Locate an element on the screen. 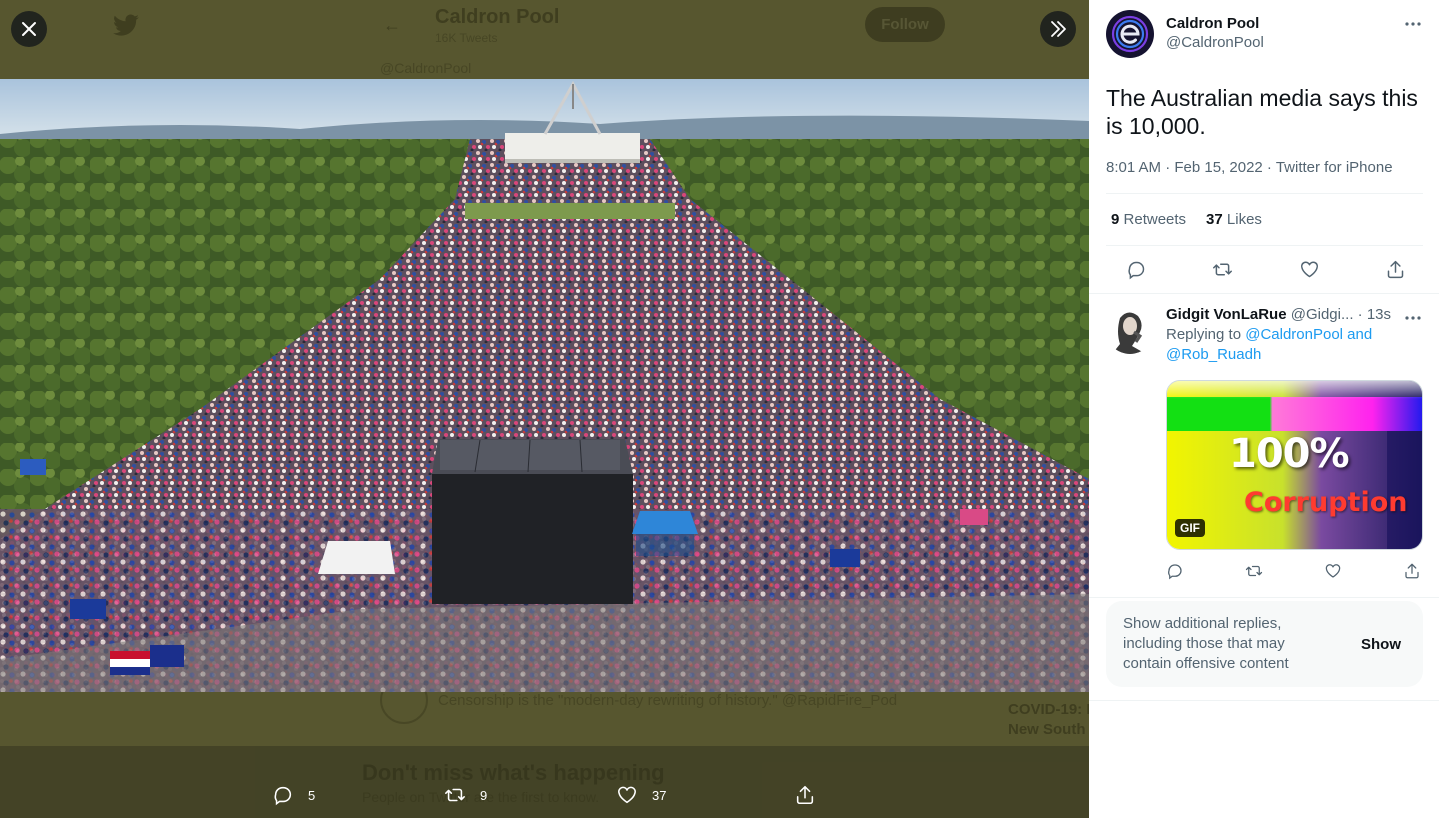 The height and width of the screenshot is (818, 1439). retweets-label: Retweets is located at coordinates (1155, 219).